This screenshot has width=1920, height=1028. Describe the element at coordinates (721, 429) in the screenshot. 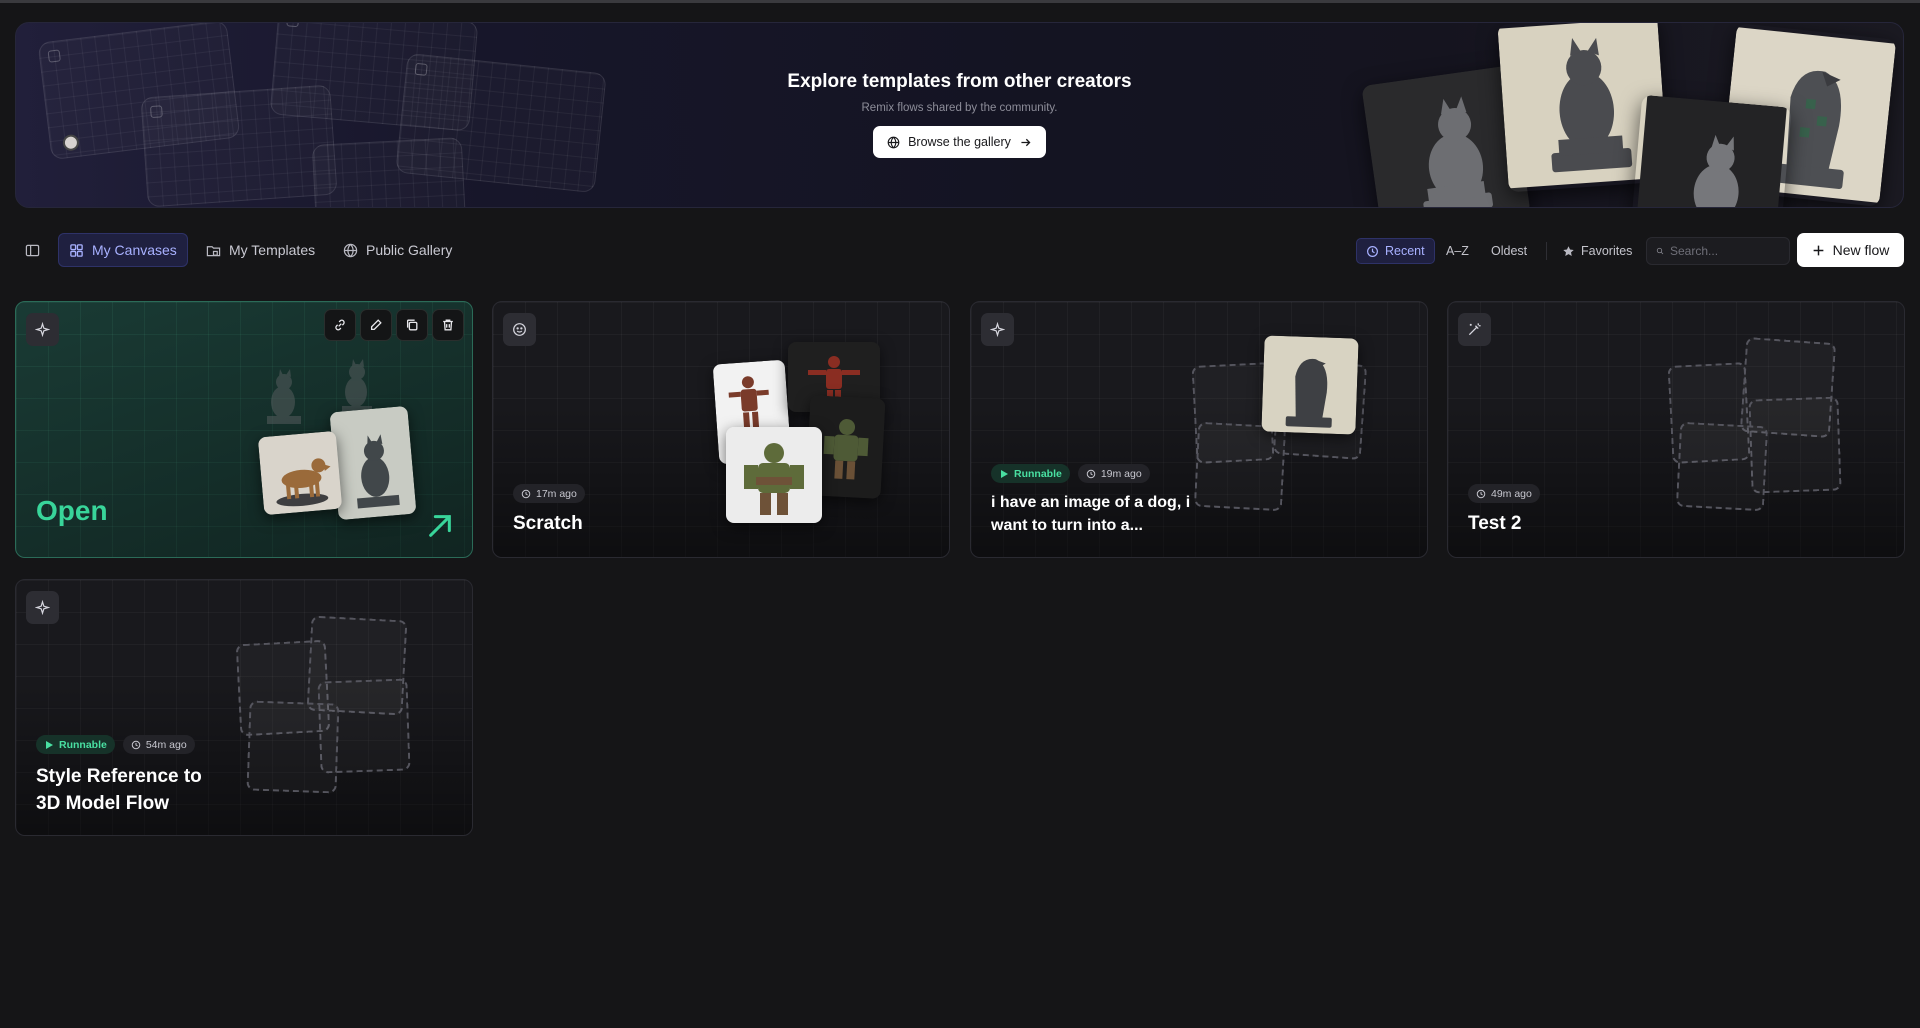

I see `canvas-card: 17m ago Scratch` at that location.